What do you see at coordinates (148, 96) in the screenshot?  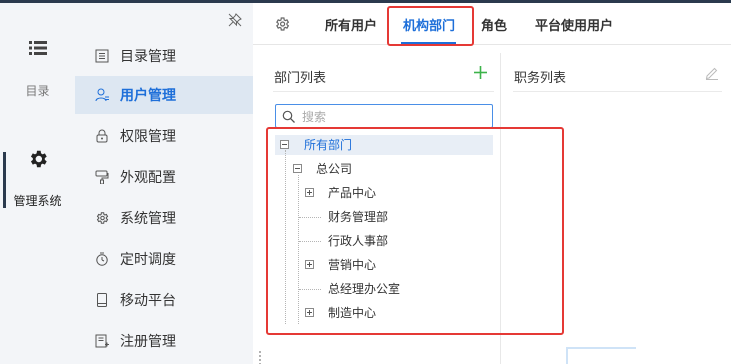 I see `sidebar-item-label: 用户管理` at bounding box center [148, 96].